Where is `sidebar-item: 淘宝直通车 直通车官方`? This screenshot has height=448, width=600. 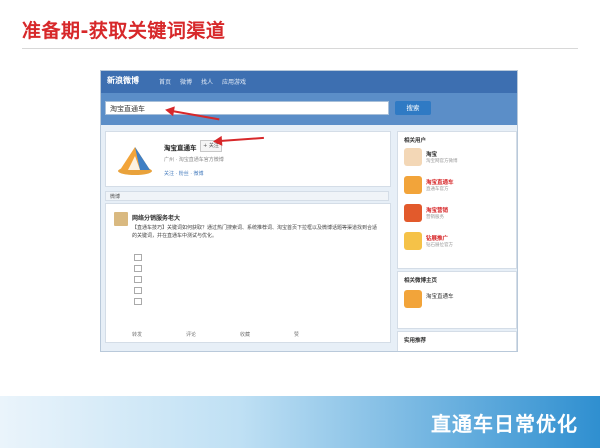 sidebar-item: 淘宝直通车 直通车官方 is located at coordinates (459, 188).